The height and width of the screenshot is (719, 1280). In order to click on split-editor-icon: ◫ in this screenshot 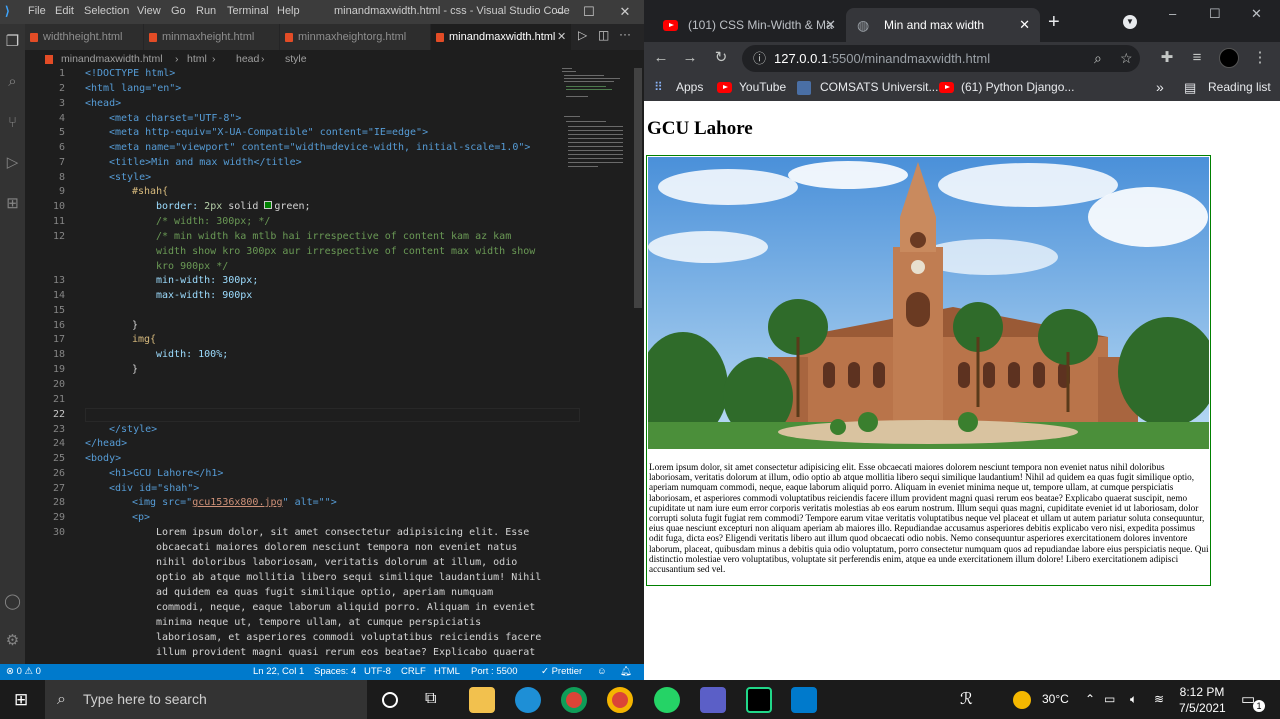, I will do `click(603, 35)`.